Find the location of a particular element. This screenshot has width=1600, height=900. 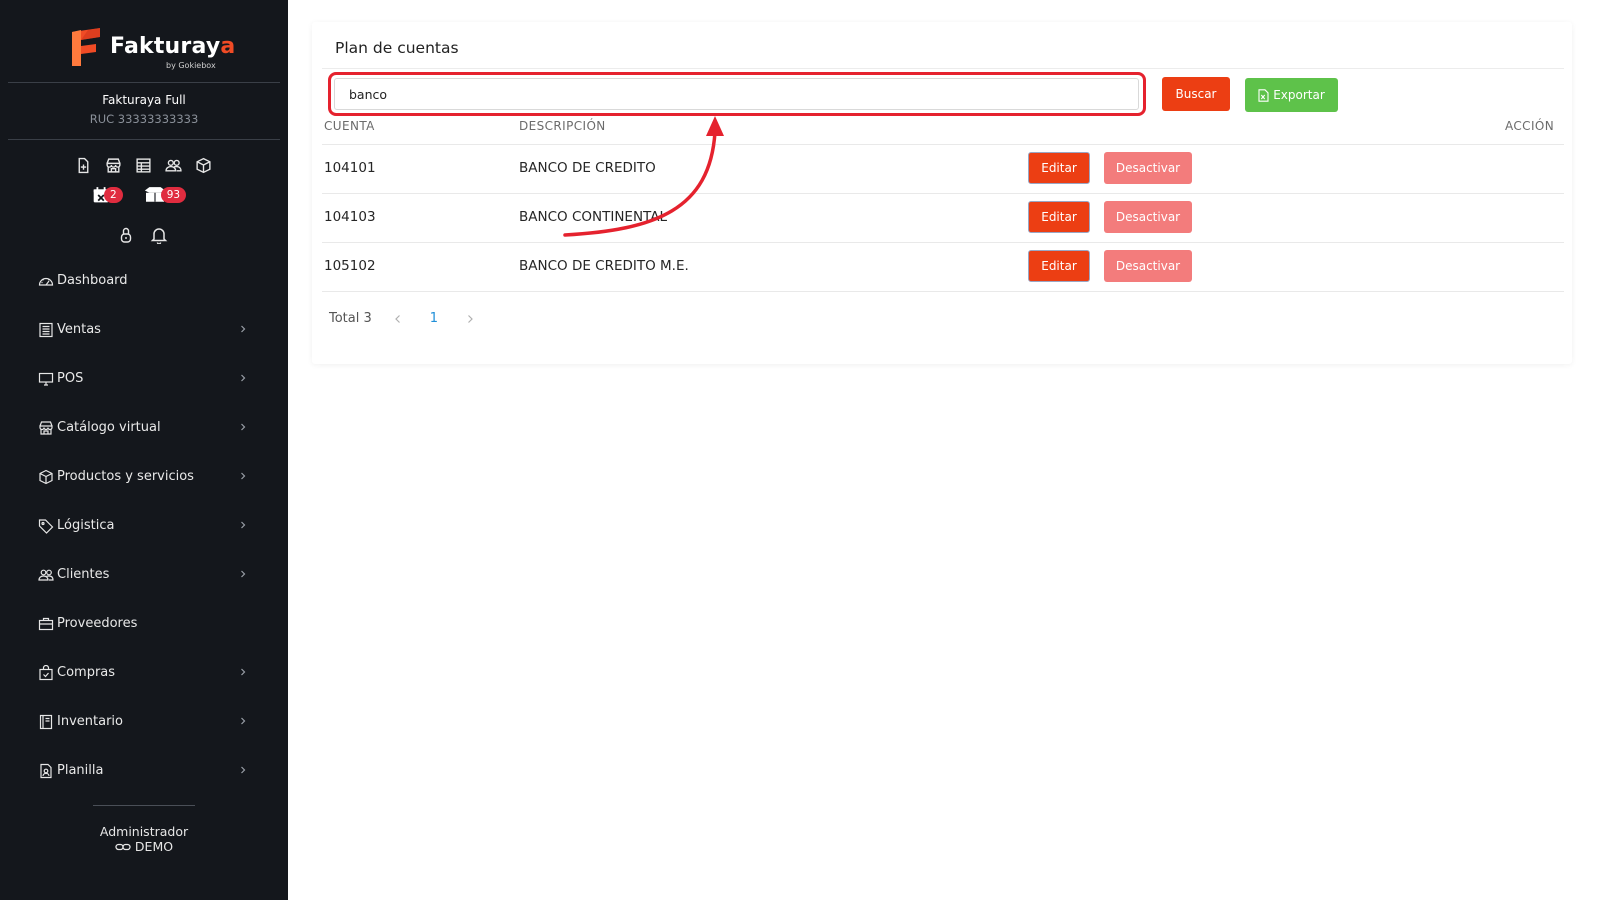

account-description: BANCO DE CREDITO M.E. is located at coordinates (604, 266).